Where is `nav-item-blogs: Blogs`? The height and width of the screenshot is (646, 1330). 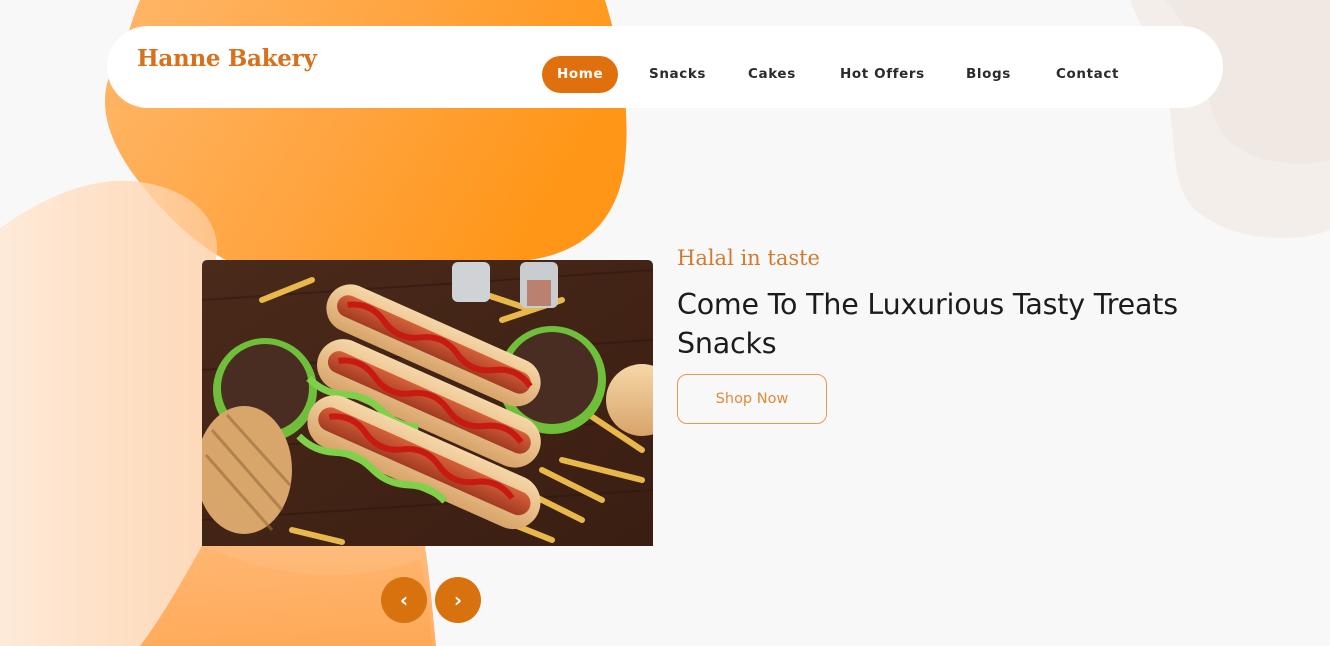
nav-item-blogs: Blogs is located at coordinates (988, 74).